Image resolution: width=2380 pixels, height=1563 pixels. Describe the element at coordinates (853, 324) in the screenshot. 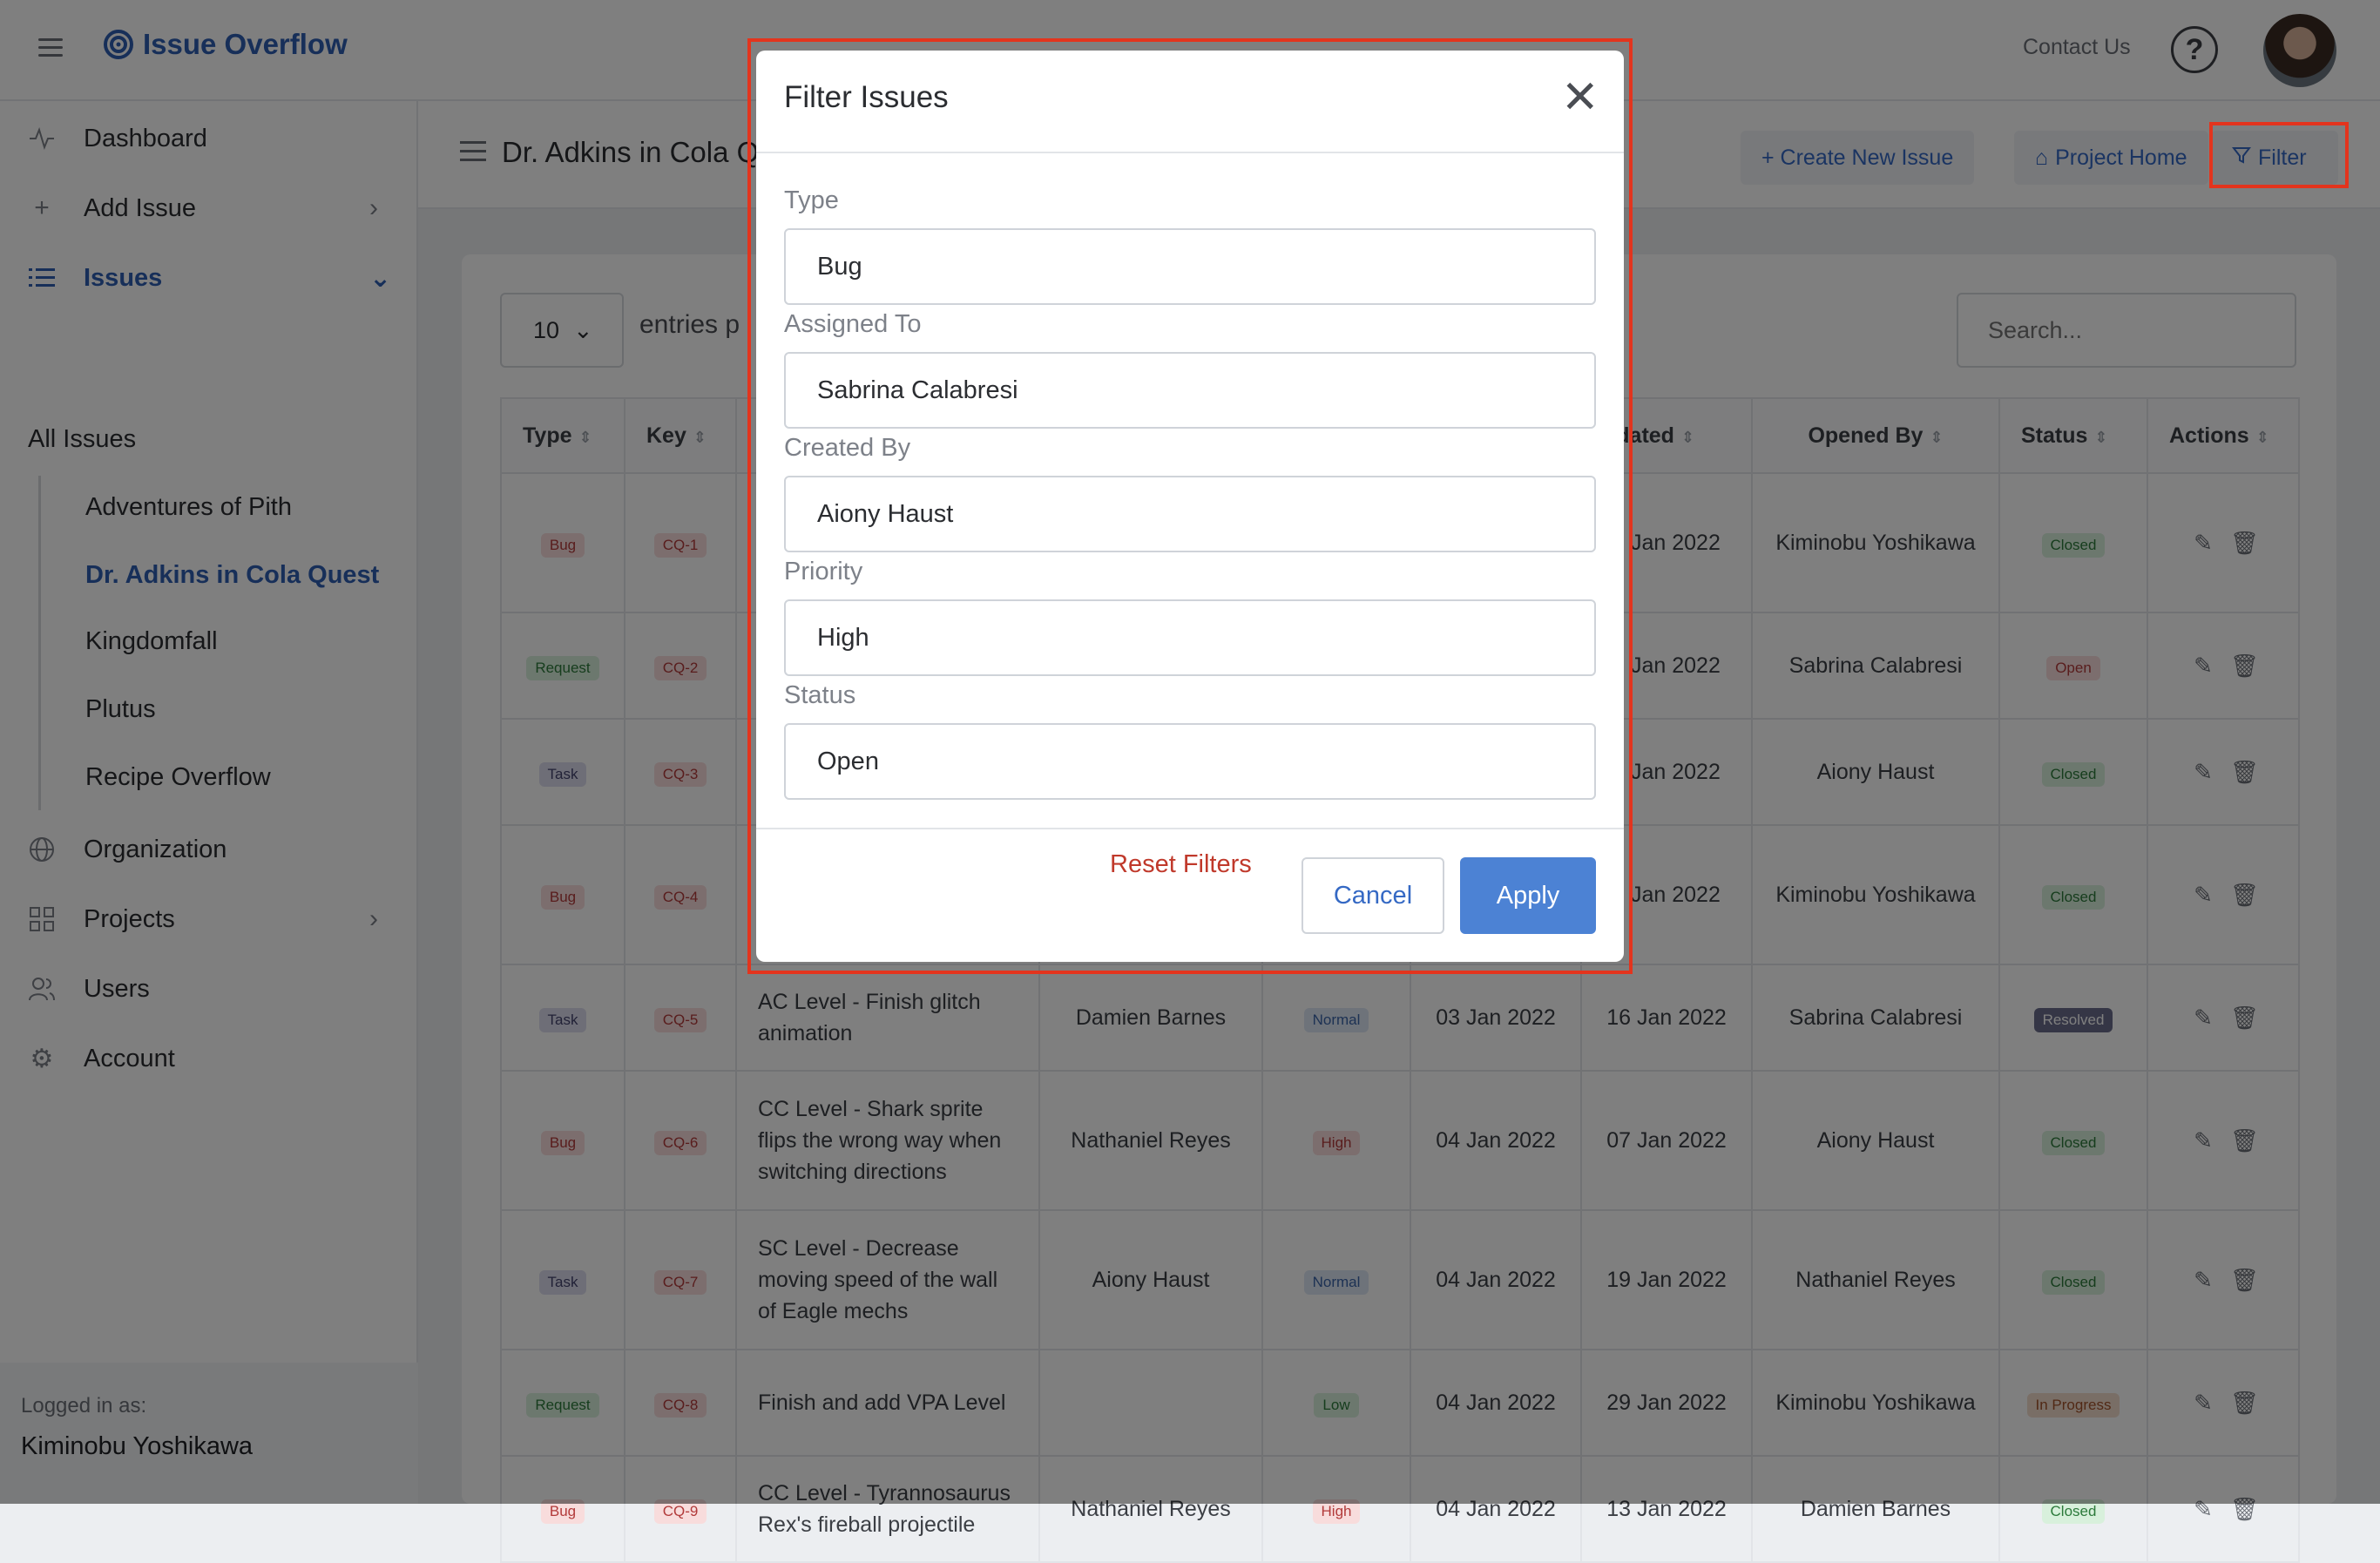

I see `assigned-to-label: Assigned To` at that location.